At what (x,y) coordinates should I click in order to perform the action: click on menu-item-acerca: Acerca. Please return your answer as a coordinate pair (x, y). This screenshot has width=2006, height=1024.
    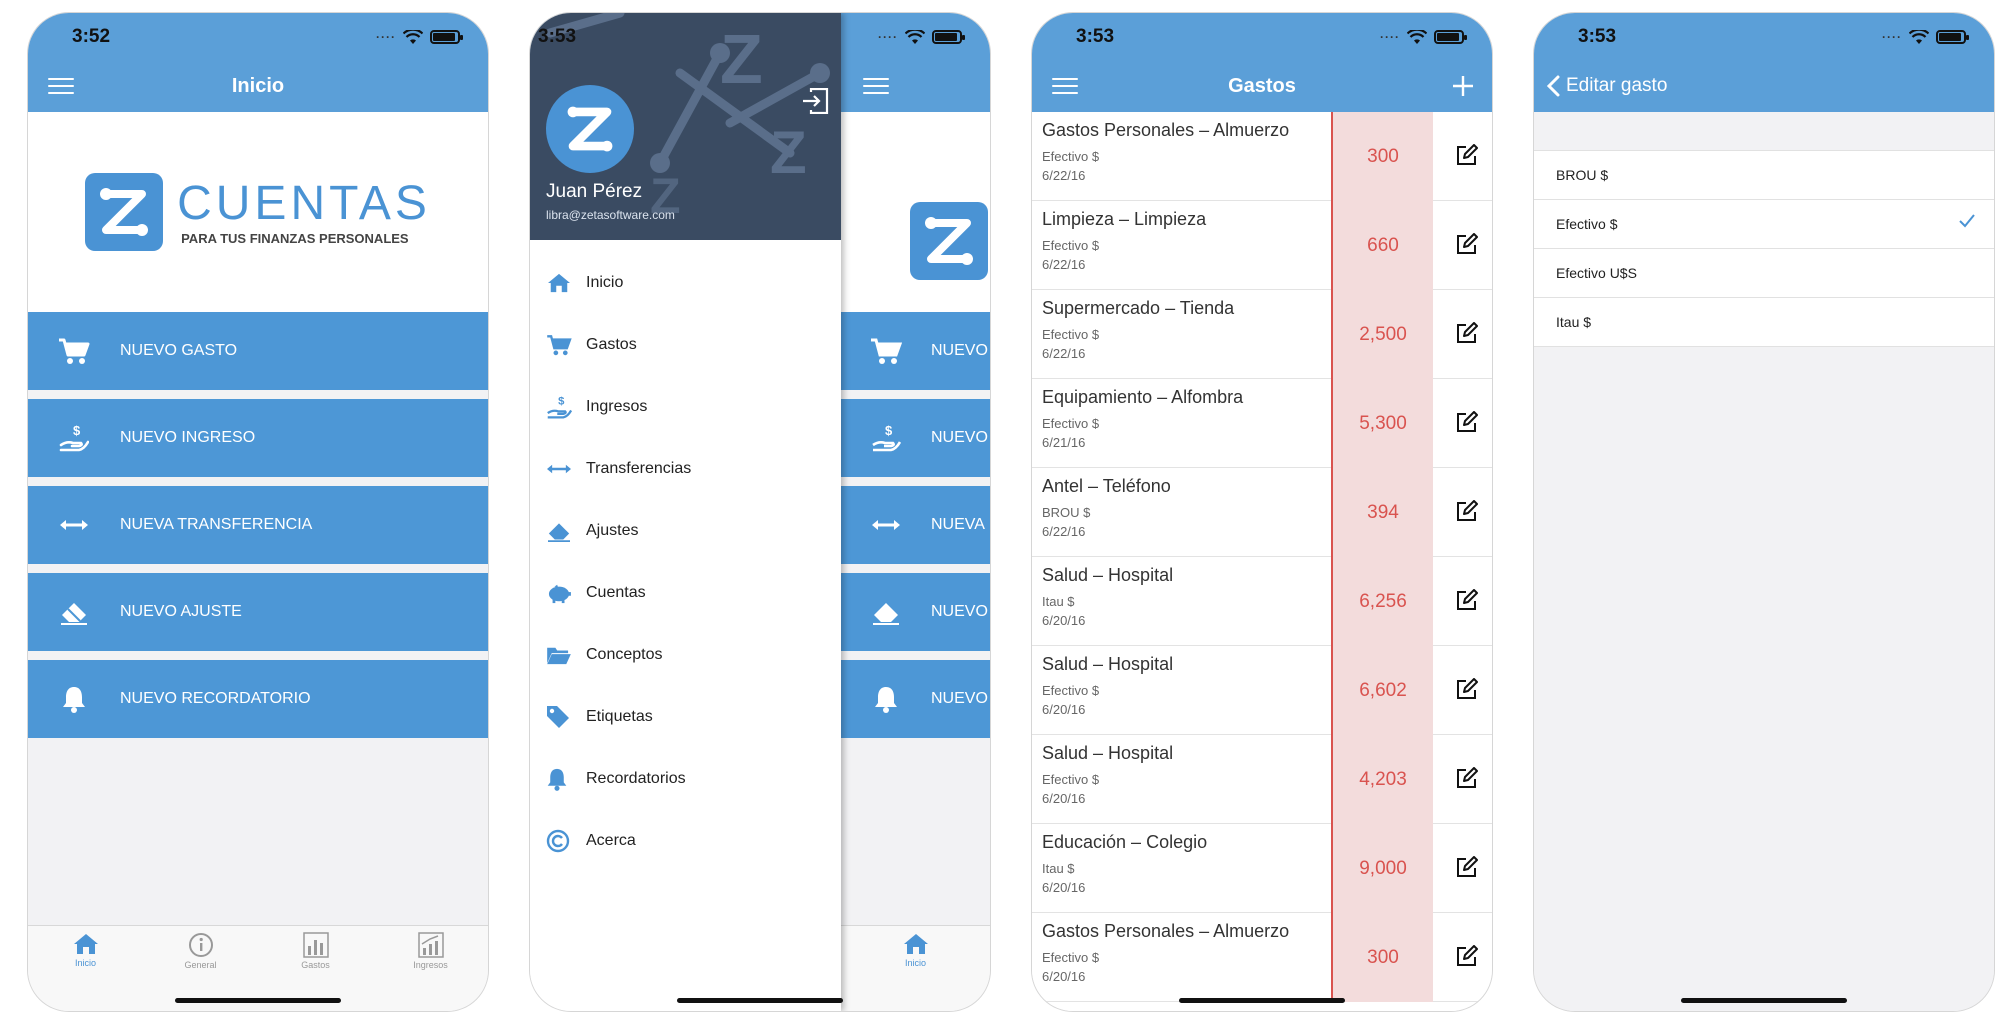
    Looking at the image, I should click on (685, 841).